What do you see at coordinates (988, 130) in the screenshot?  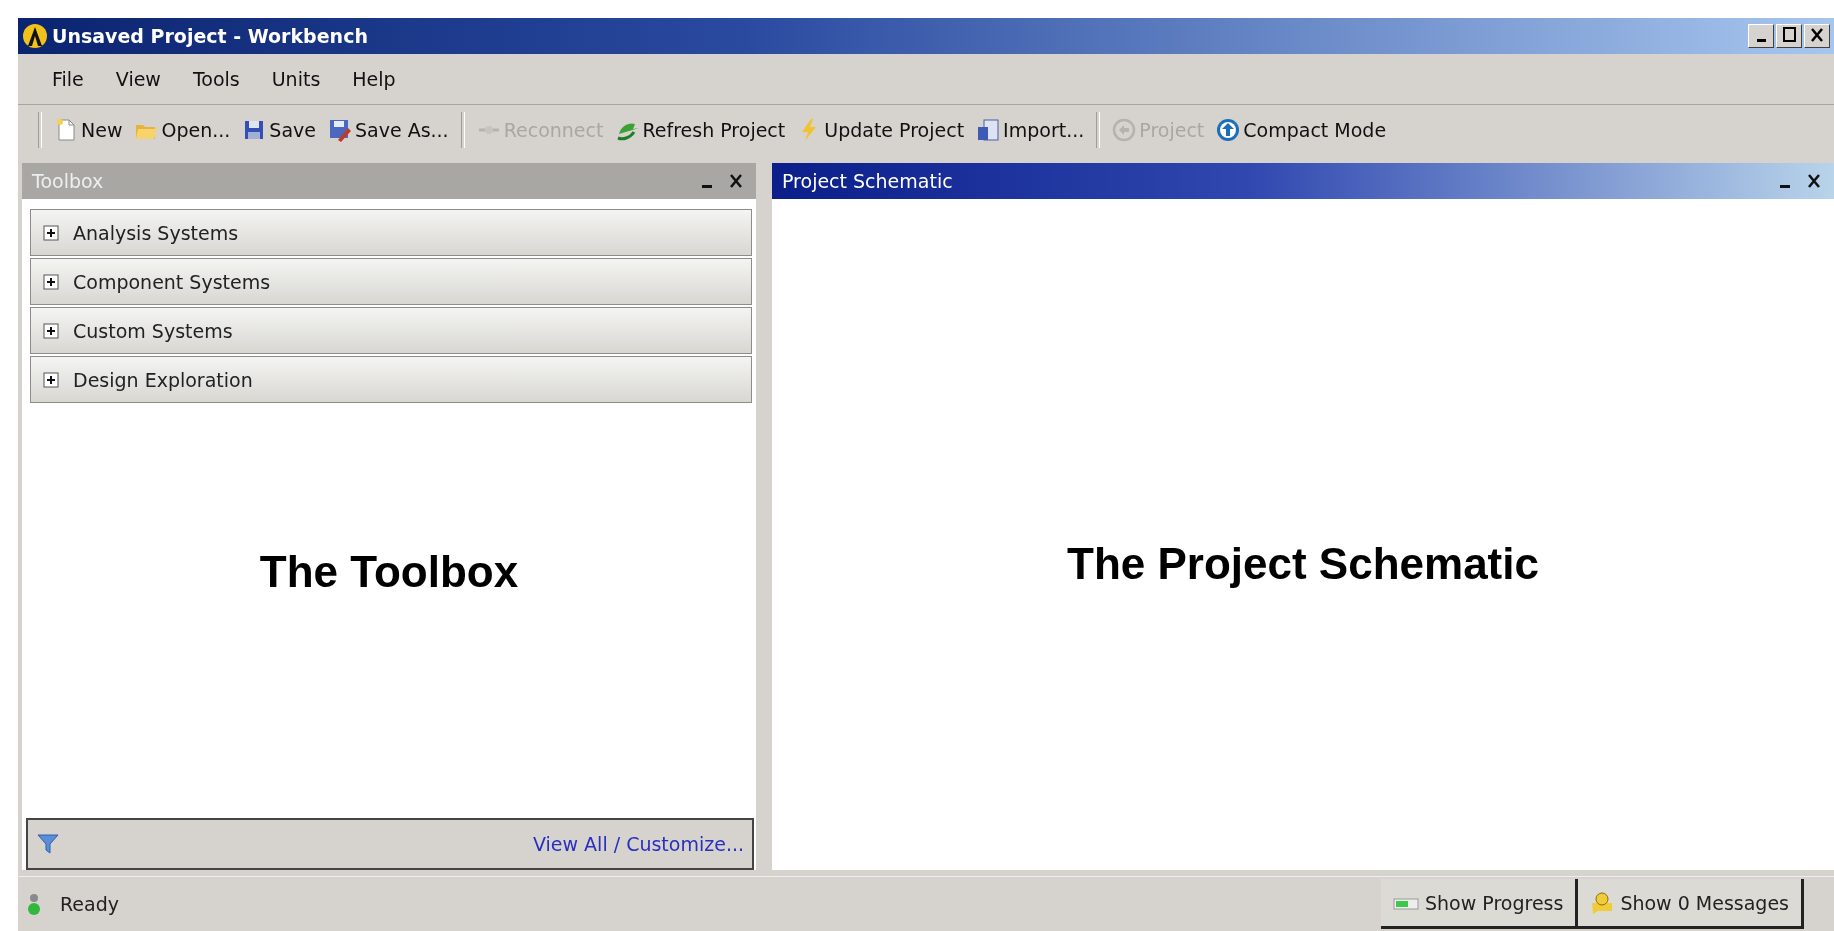 I see `import-icon` at bounding box center [988, 130].